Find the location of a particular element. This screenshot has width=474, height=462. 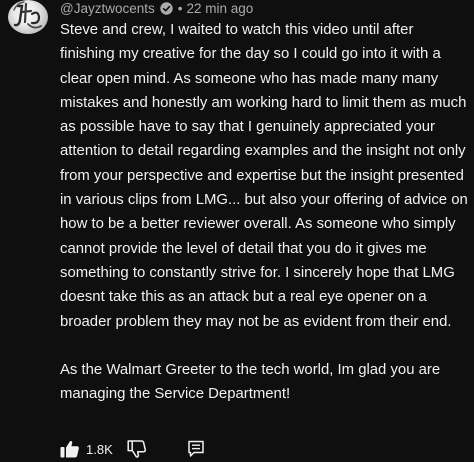

verified-check-icon is located at coordinates (166, 8).